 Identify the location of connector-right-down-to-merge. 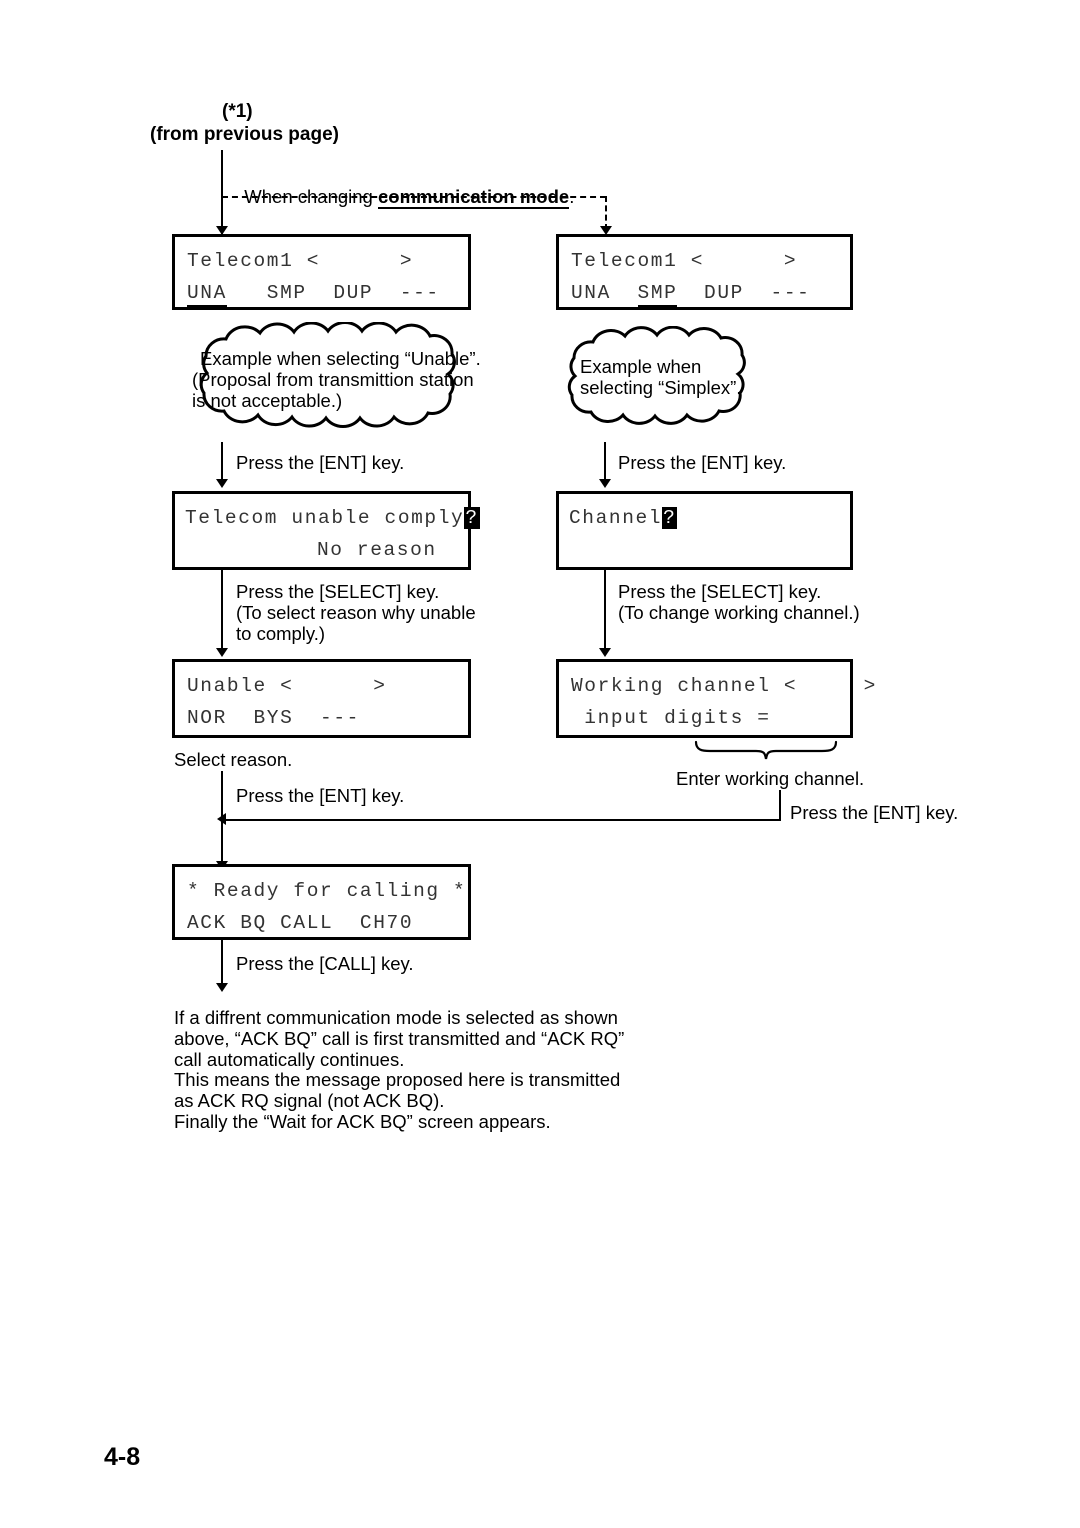
(780, 805).